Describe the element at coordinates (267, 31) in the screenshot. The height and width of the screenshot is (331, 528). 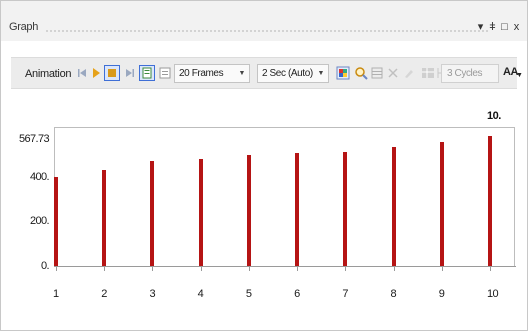
I see `title-grip` at that location.